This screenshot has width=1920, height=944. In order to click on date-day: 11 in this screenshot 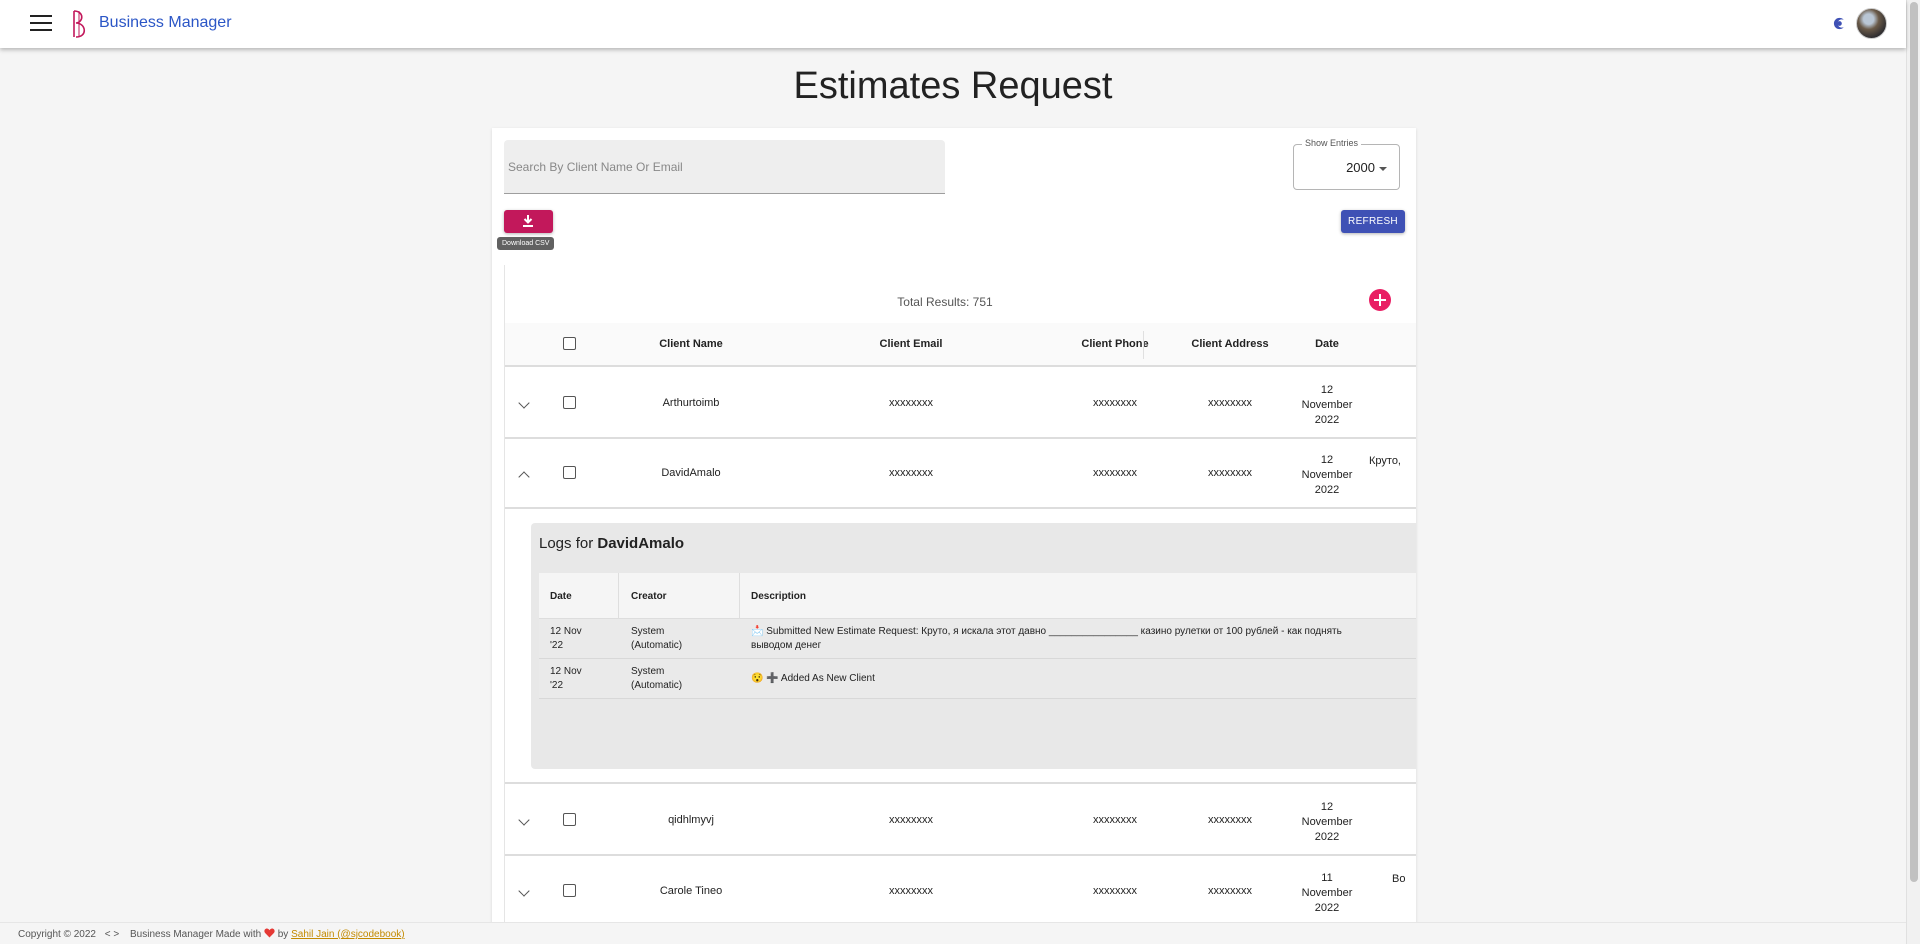, I will do `click(1327, 878)`.